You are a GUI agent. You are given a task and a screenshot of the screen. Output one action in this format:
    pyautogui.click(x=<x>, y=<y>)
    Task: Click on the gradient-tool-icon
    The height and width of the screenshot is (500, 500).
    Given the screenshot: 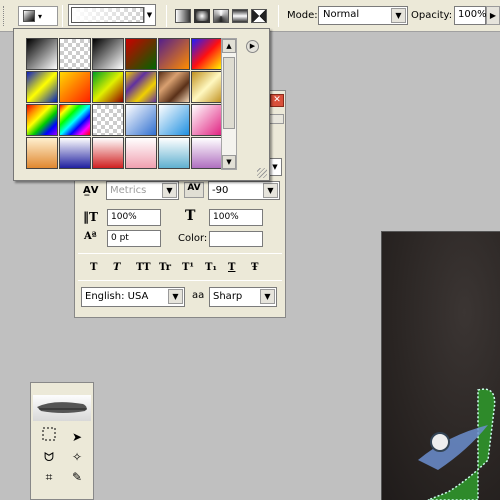 What is the action you would take?
    pyautogui.click(x=29, y=16)
    